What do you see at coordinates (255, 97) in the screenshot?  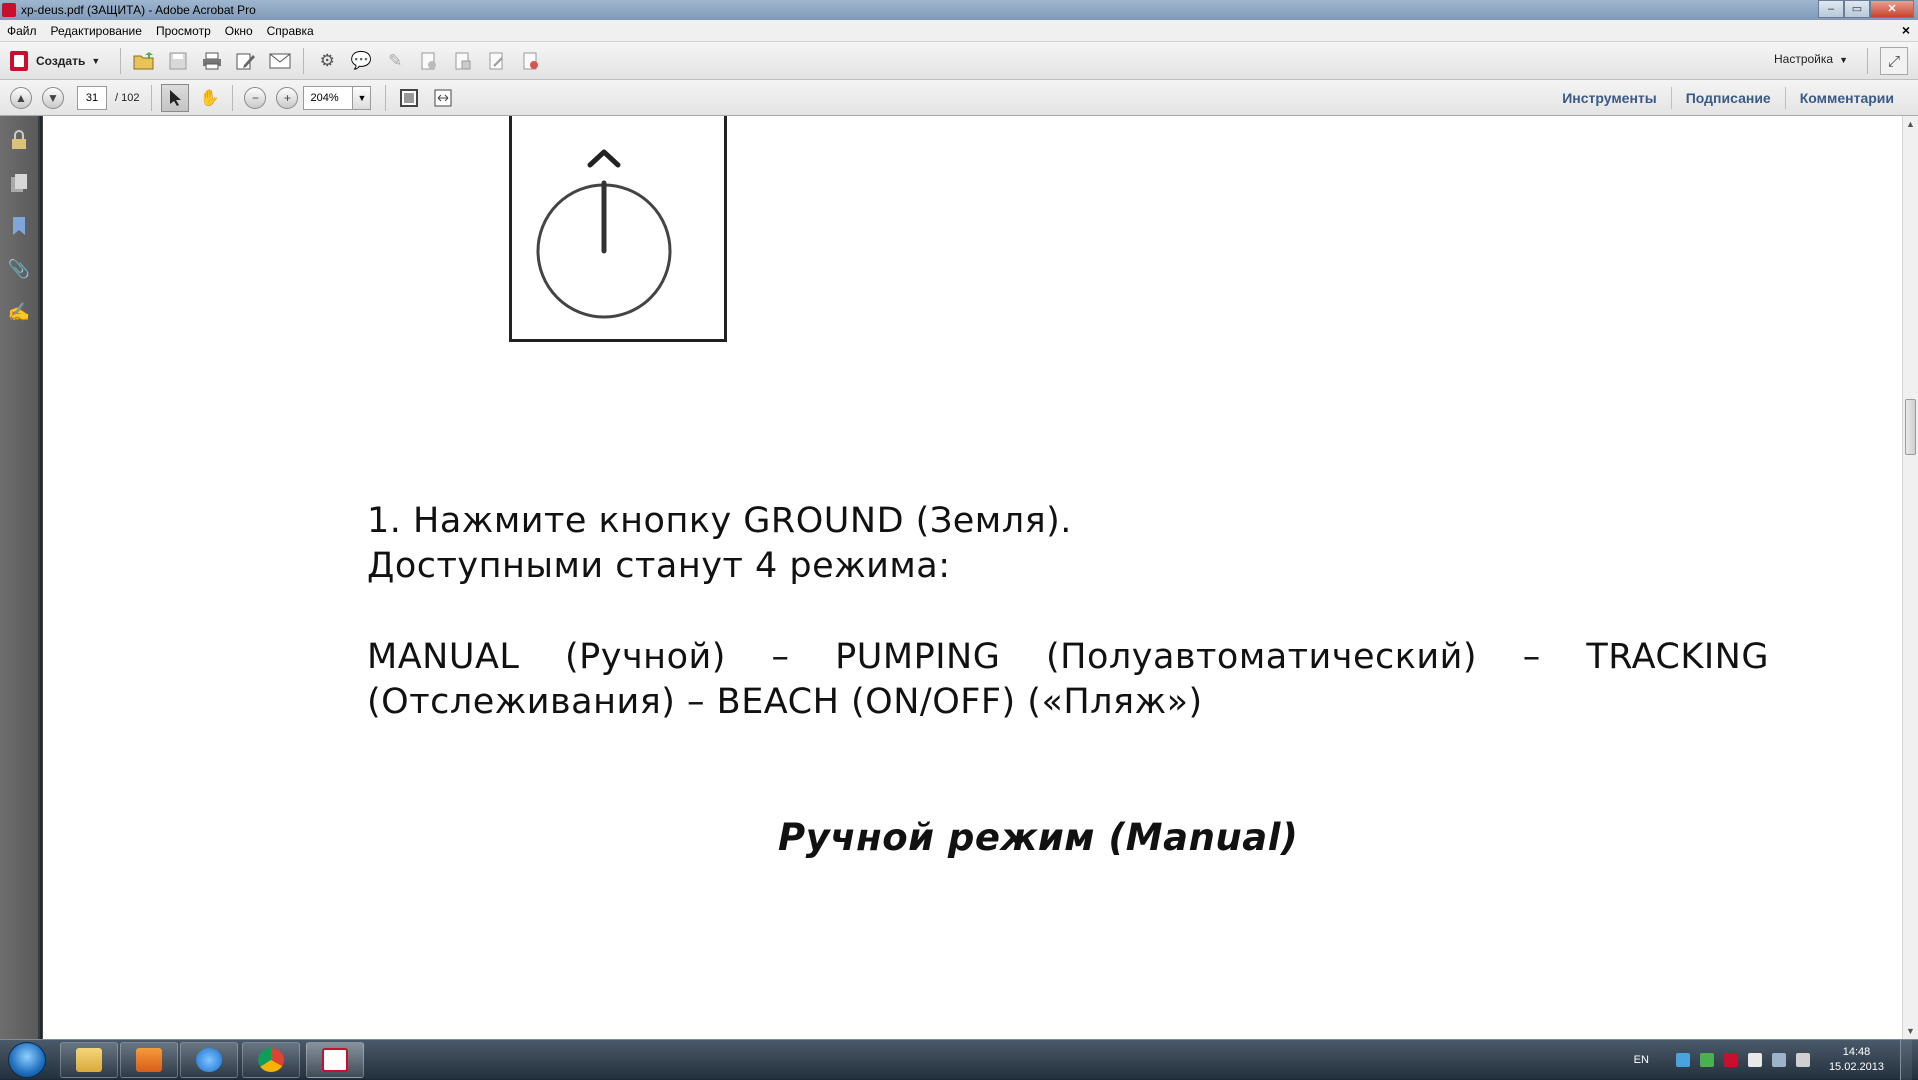 I see `zoom-out-icon: −` at bounding box center [255, 97].